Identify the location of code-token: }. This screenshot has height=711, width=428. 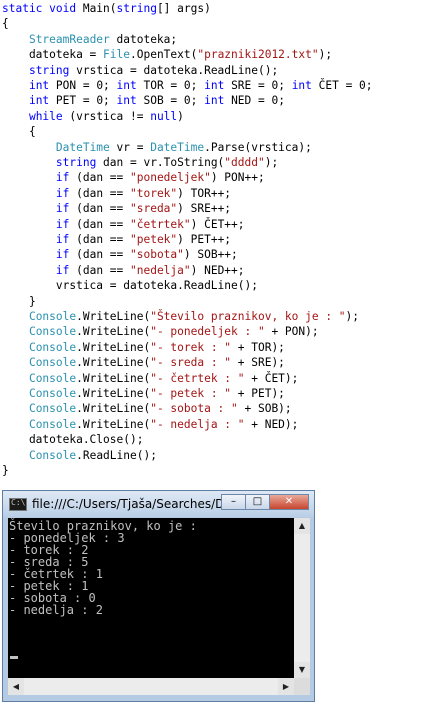
(19, 301).